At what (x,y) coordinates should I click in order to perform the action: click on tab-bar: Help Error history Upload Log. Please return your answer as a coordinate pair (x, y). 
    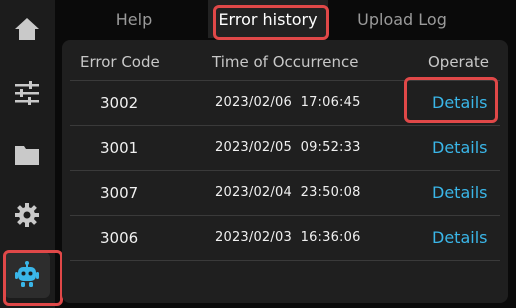
    Looking at the image, I should click on (289, 20).